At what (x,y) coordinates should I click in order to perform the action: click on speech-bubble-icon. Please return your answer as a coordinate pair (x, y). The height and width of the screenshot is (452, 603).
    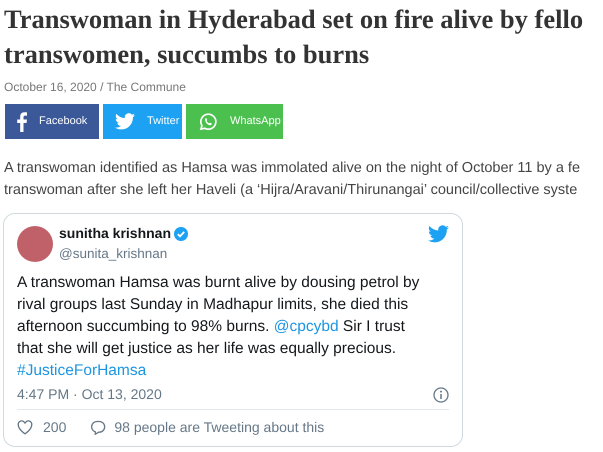
    Looking at the image, I should click on (98, 428).